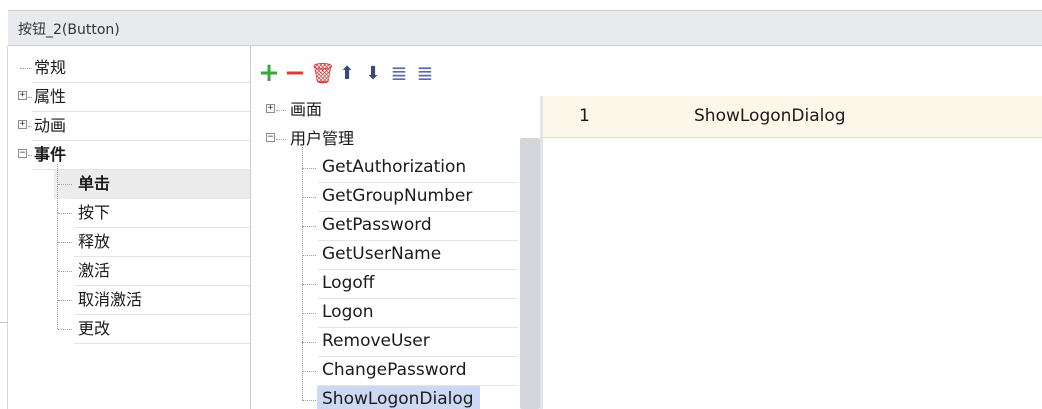 This screenshot has height=409, width=1042. I want to click on add-icon: +, so click(269, 73).